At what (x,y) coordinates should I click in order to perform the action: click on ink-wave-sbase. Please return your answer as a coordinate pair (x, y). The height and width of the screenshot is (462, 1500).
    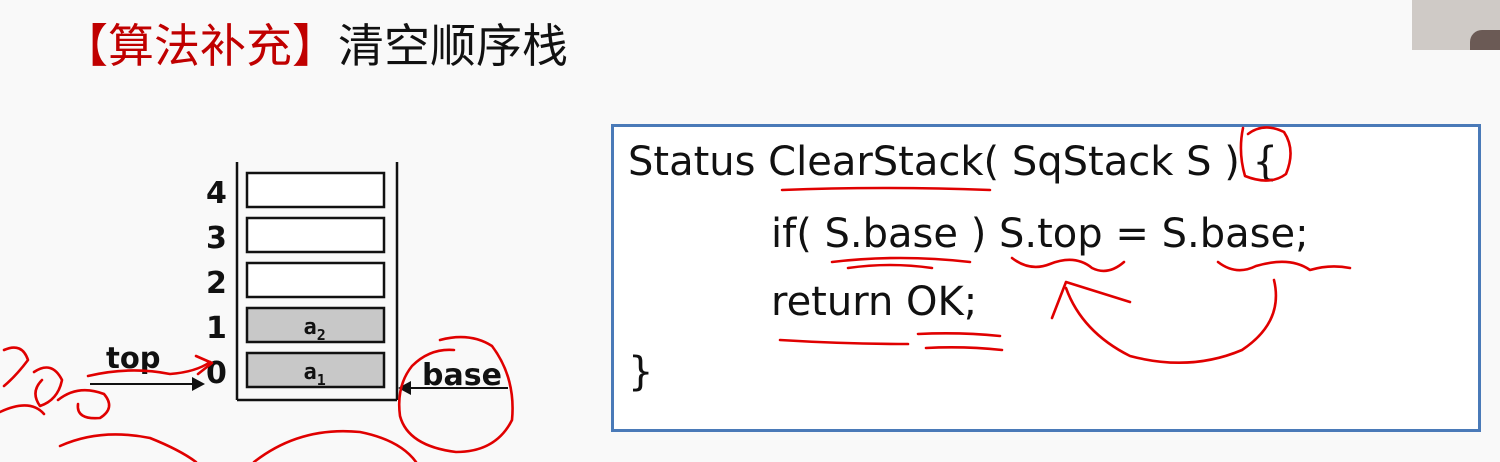
    Looking at the image, I should click on (1284, 266).